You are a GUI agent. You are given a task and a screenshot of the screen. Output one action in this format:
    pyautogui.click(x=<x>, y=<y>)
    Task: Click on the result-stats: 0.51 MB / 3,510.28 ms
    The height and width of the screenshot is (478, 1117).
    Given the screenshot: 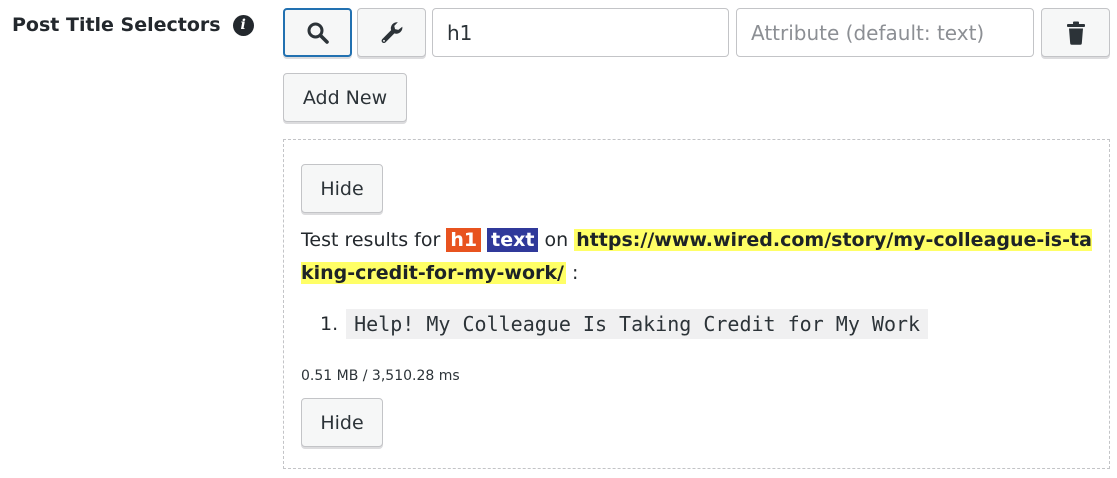 What is the action you would take?
    pyautogui.click(x=380, y=376)
    